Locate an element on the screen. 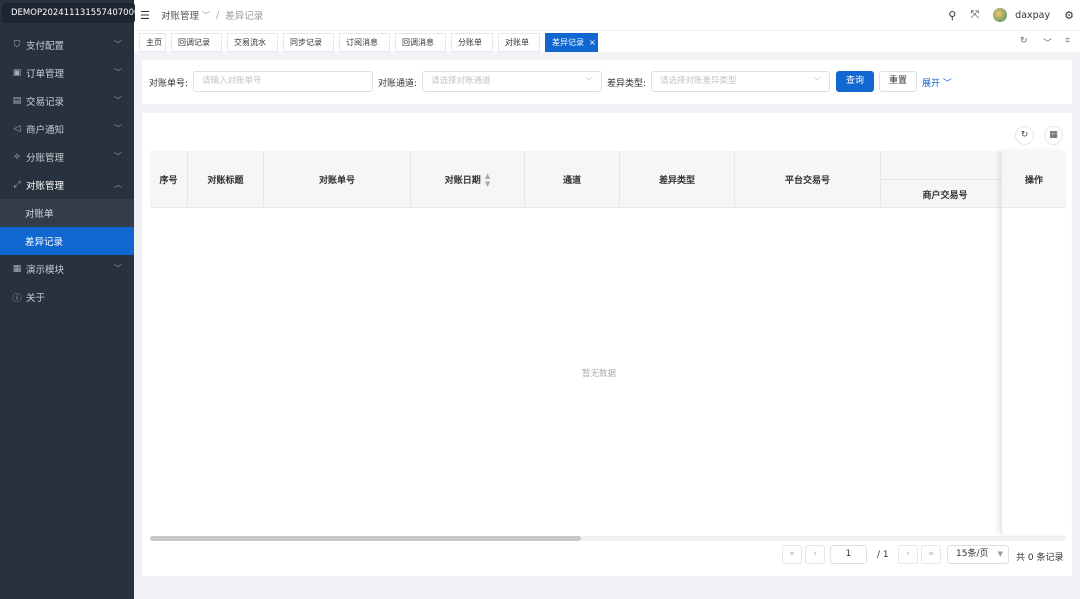 The image size is (1080, 599). fullscreen-icon: ⤧ is located at coordinates (974, 15).